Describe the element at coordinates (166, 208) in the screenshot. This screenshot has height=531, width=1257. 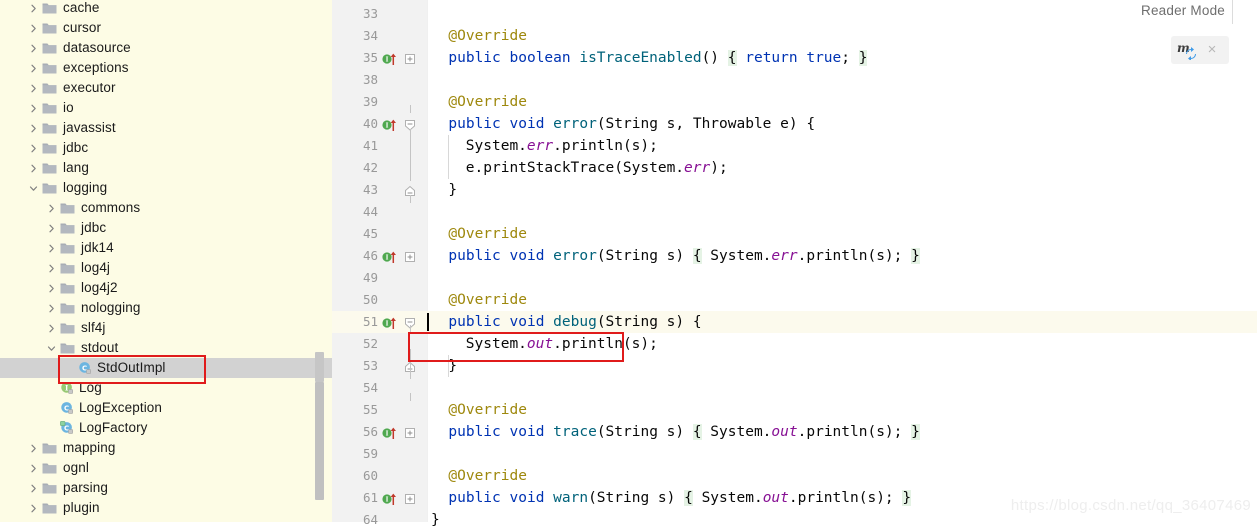
I see `tree-item-commons: commons` at that location.